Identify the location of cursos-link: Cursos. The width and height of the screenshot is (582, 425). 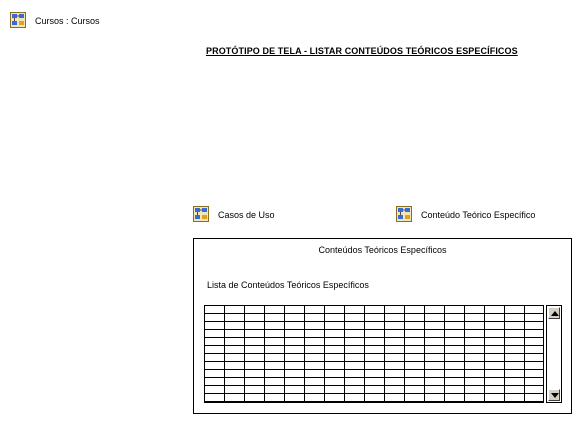
(67, 21).